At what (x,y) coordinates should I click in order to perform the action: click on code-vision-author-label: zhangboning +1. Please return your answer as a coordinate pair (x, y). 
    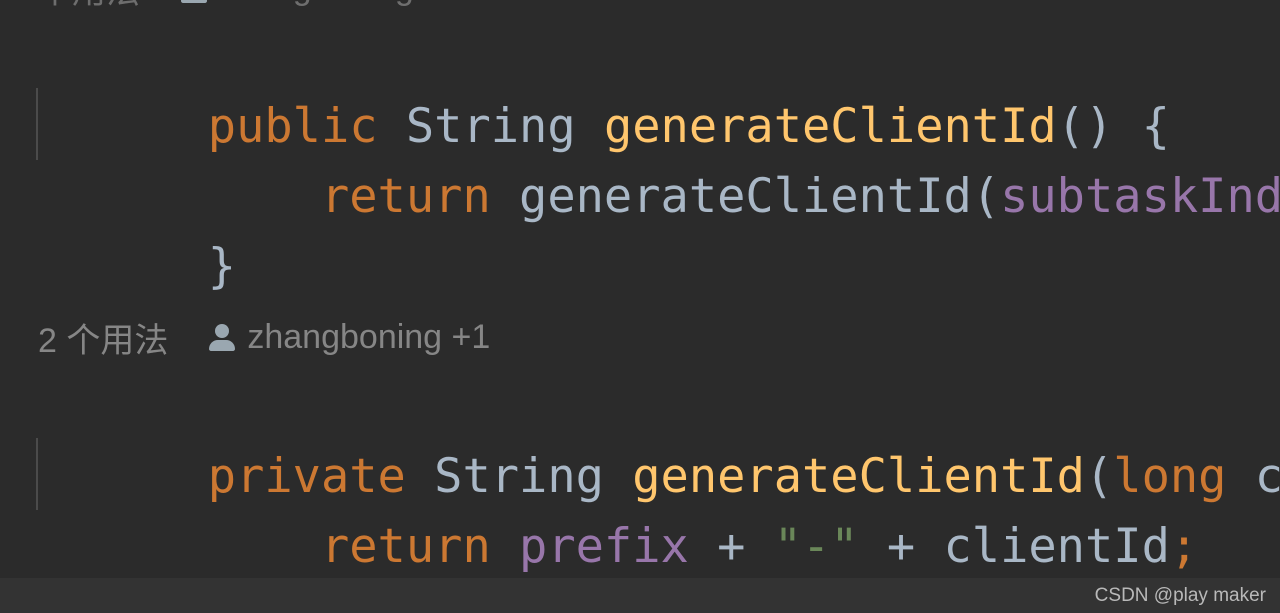
    Looking at the image, I should click on (368, 337).